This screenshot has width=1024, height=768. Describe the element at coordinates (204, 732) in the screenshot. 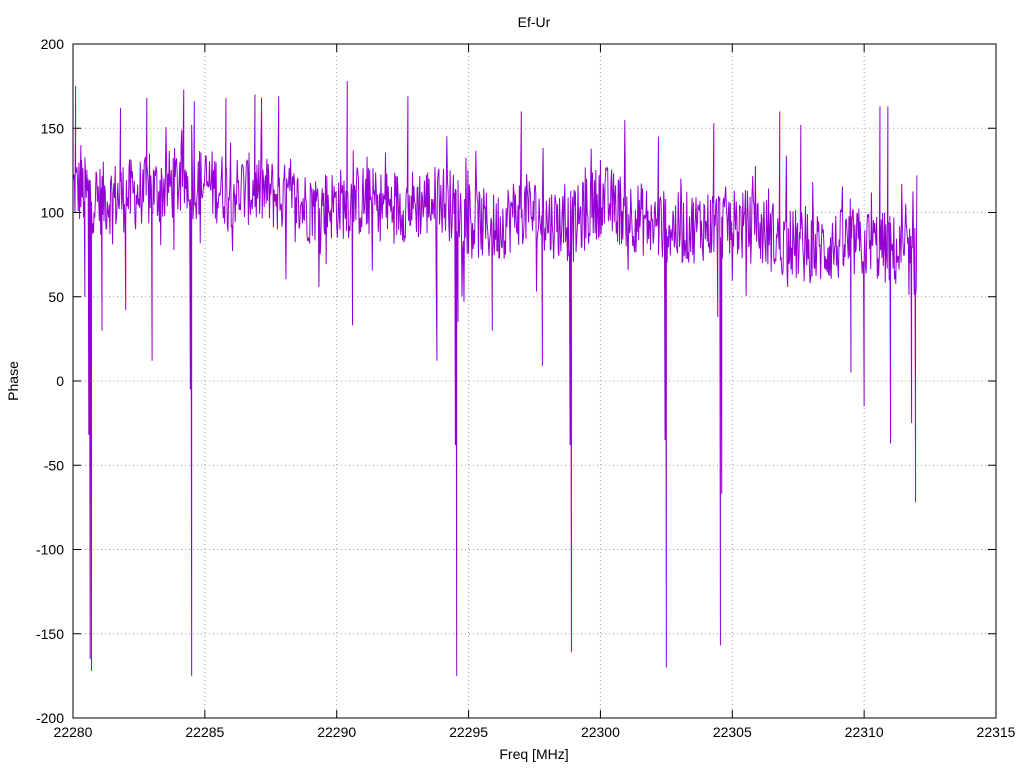

I see `x-tick-label: 22285` at that location.